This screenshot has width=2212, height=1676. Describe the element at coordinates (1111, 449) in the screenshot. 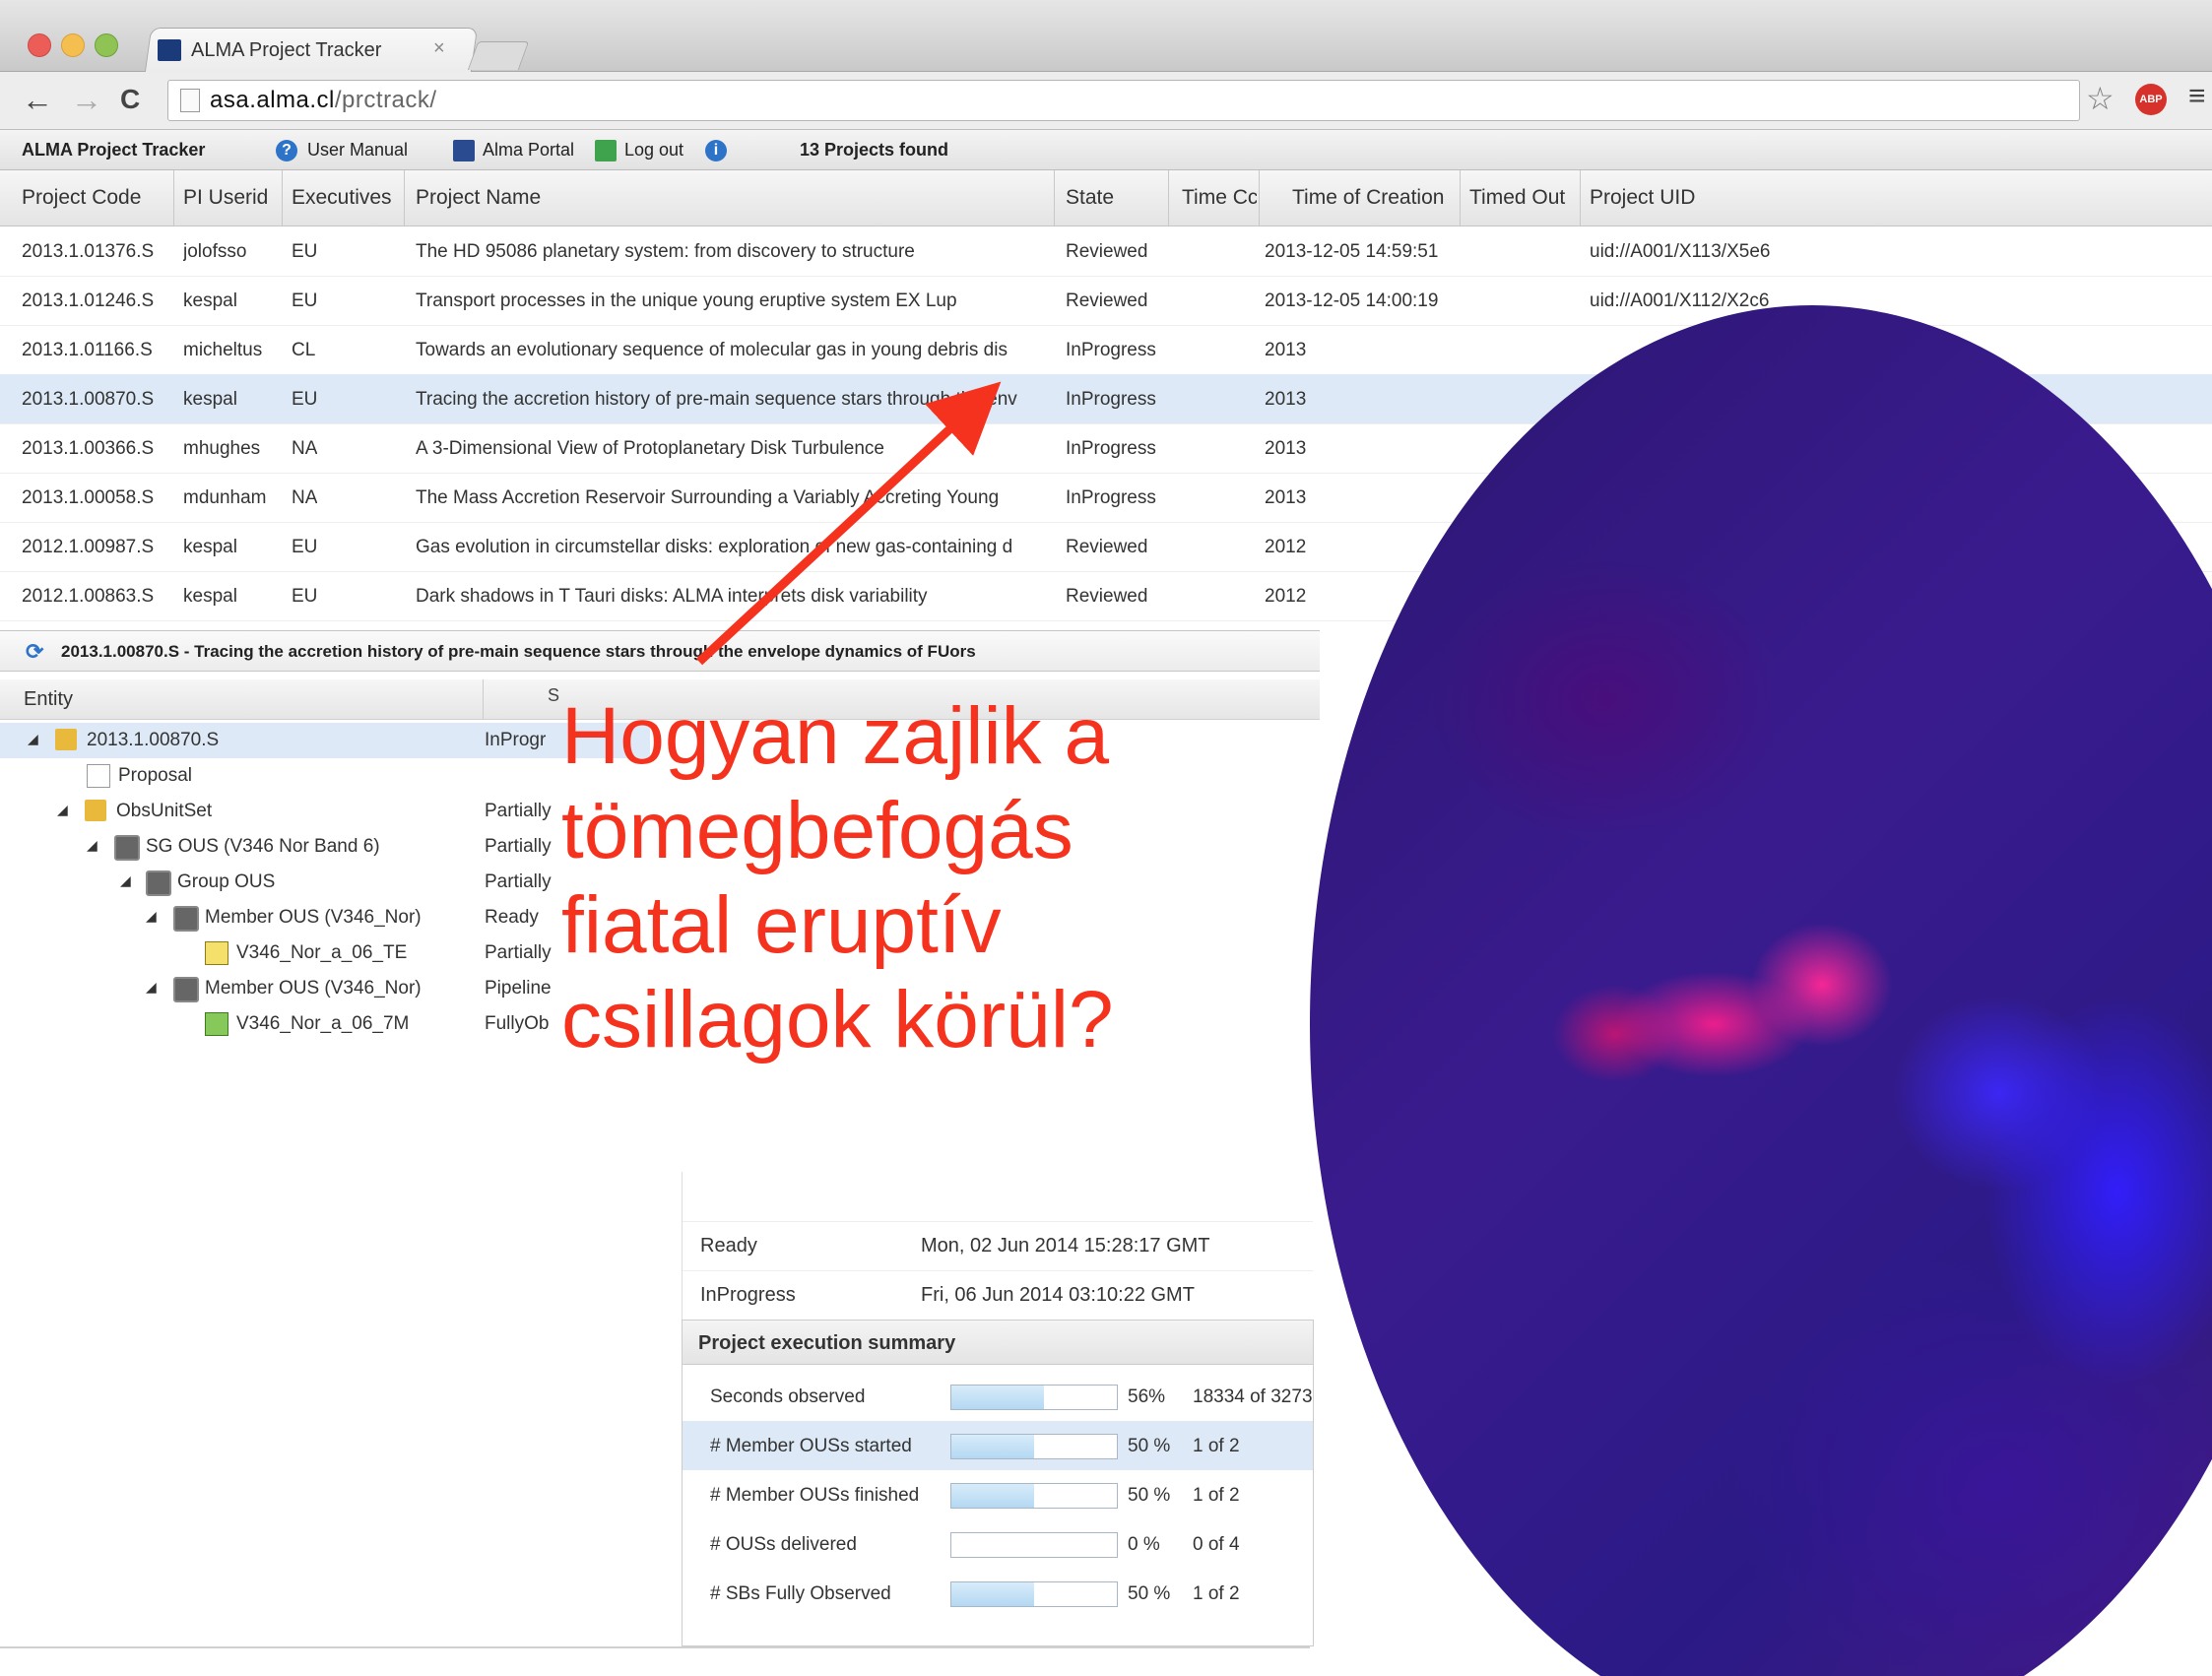

I see `cell-state: InProgress` at that location.